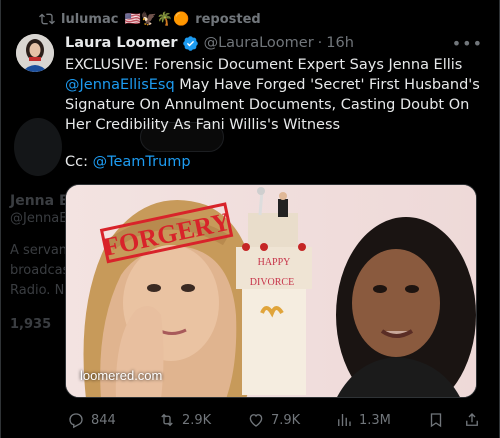  I want to click on mention-link: @TeamTrump, so click(142, 162).